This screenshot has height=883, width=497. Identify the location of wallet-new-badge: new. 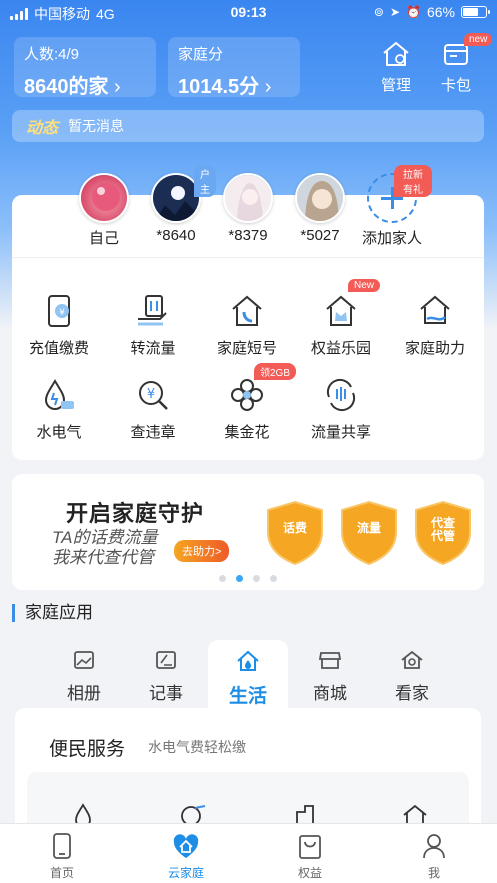
(478, 39).